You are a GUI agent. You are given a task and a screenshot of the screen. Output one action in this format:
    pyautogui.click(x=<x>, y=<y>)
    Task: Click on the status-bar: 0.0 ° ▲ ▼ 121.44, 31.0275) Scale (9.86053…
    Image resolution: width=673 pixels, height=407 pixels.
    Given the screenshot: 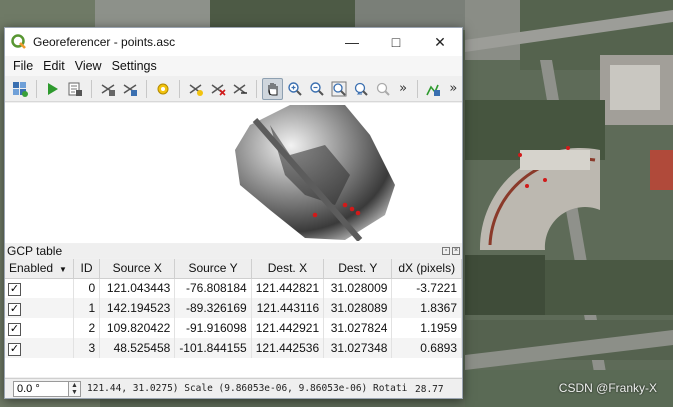 What is the action you would take?
    pyautogui.click(x=233, y=388)
    